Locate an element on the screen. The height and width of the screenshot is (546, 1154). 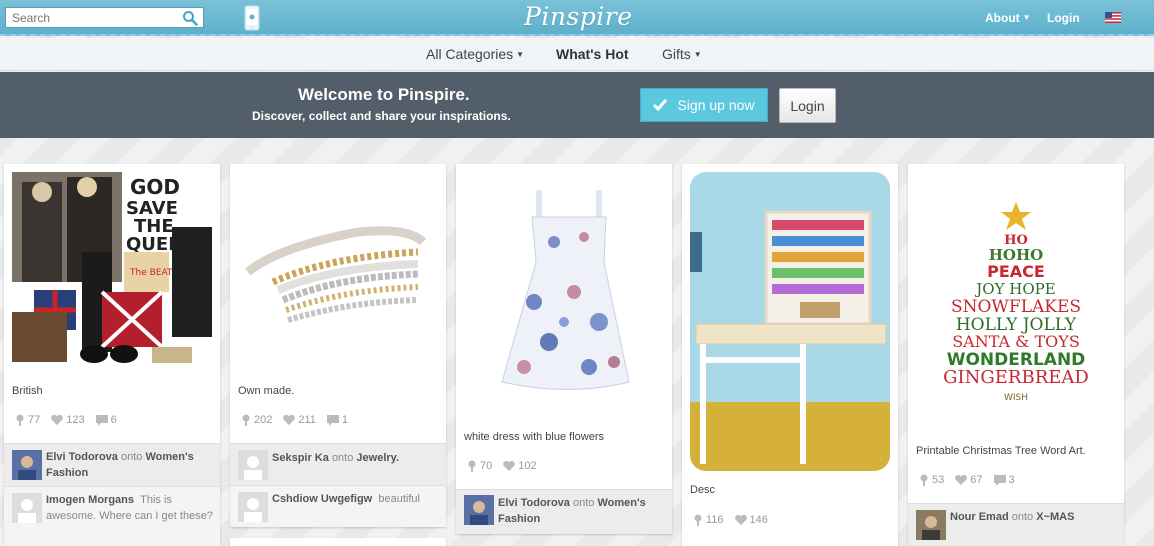
comment-count: 3 is located at coordinates (1004, 480).